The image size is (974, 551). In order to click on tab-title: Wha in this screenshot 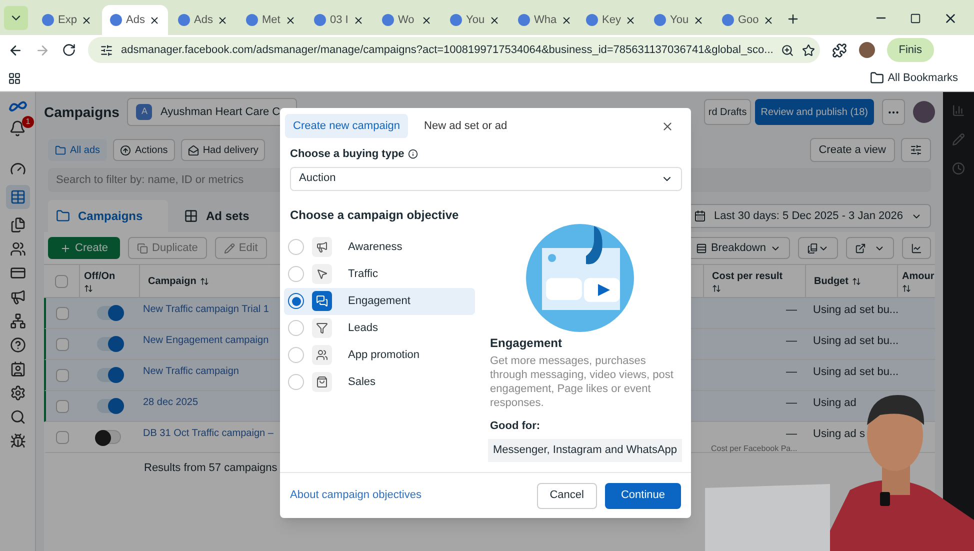, I will do `click(545, 20)`.